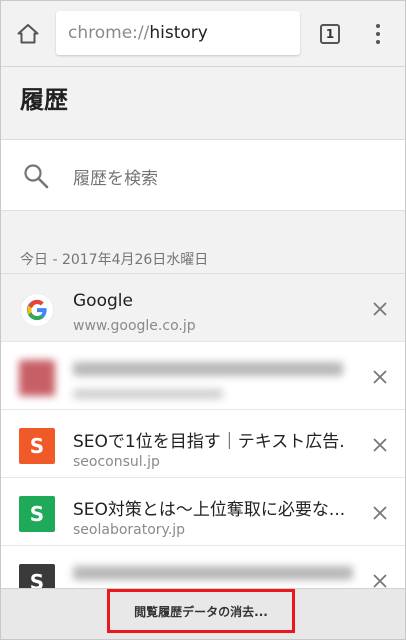  Describe the element at coordinates (115, 176) in the screenshot. I see `search-input: 履歴を検索` at that location.